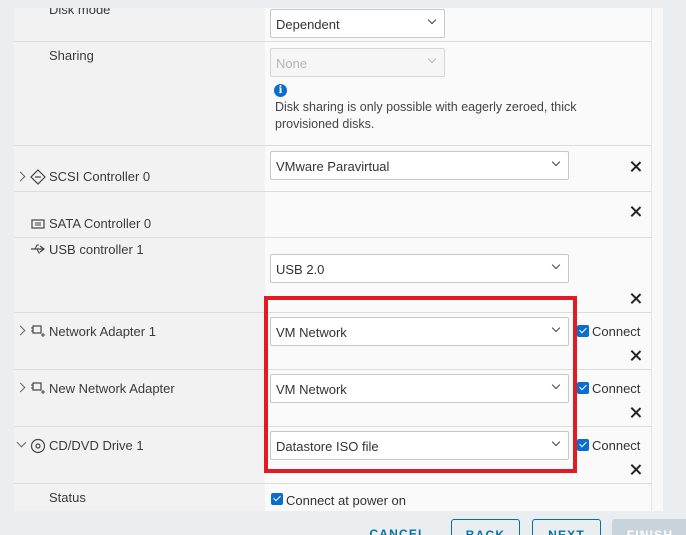 The width and height of the screenshot is (686, 535). Describe the element at coordinates (636, 212) in the screenshot. I see `remove-sata-icon` at that location.